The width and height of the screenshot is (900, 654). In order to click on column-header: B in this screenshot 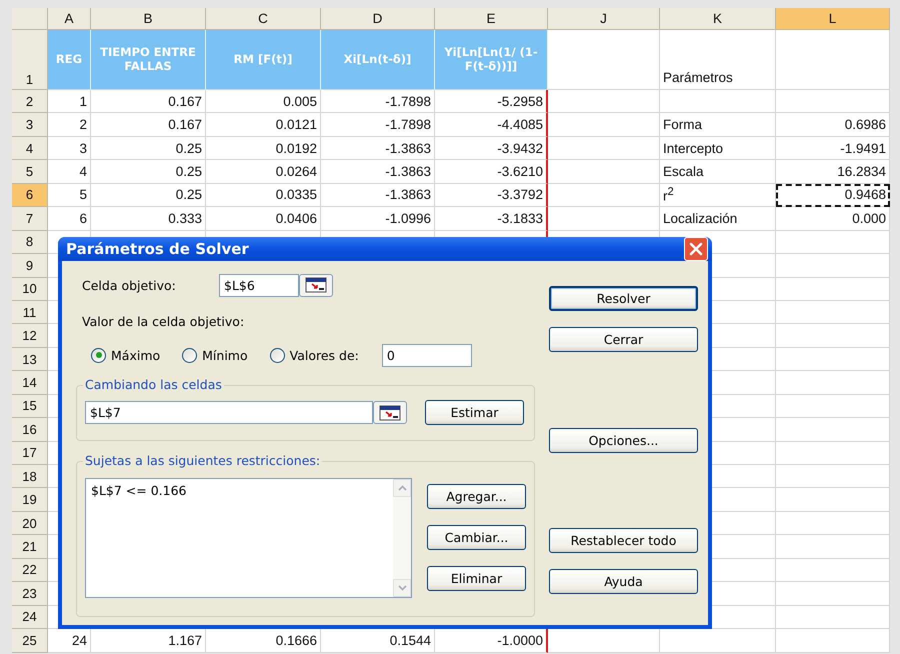, I will do `click(148, 19)`.